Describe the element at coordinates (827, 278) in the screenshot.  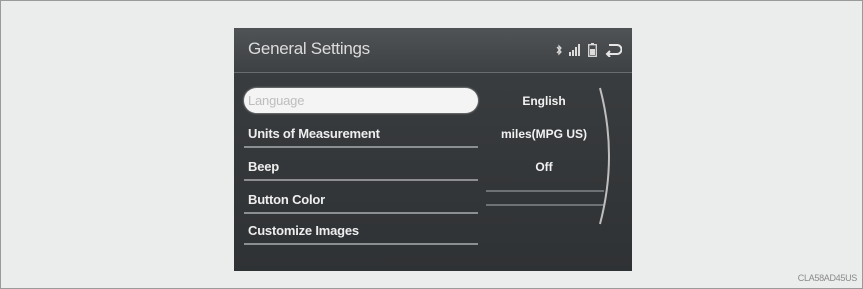
I see `figure-reference-code: CLA58AD45US` at that location.